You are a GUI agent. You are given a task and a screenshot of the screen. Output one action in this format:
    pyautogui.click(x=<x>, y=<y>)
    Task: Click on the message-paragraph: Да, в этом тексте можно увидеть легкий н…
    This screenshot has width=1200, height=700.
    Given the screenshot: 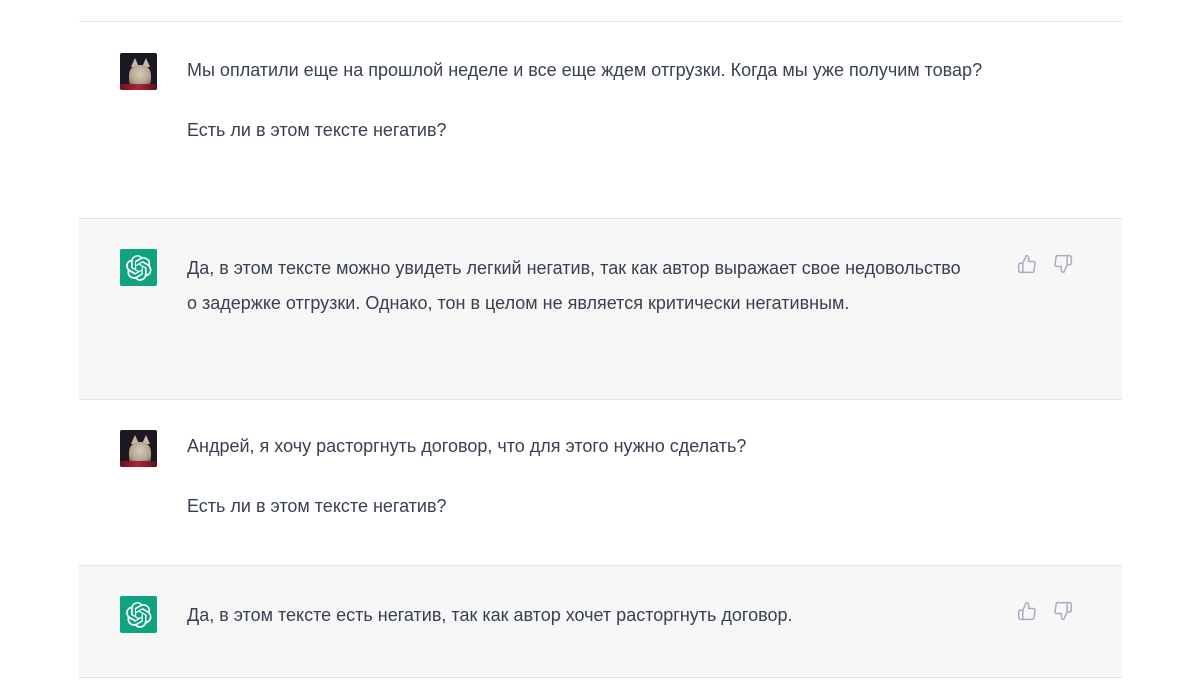 What is the action you would take?
    pyautogui.click(x=574, y=285)
    